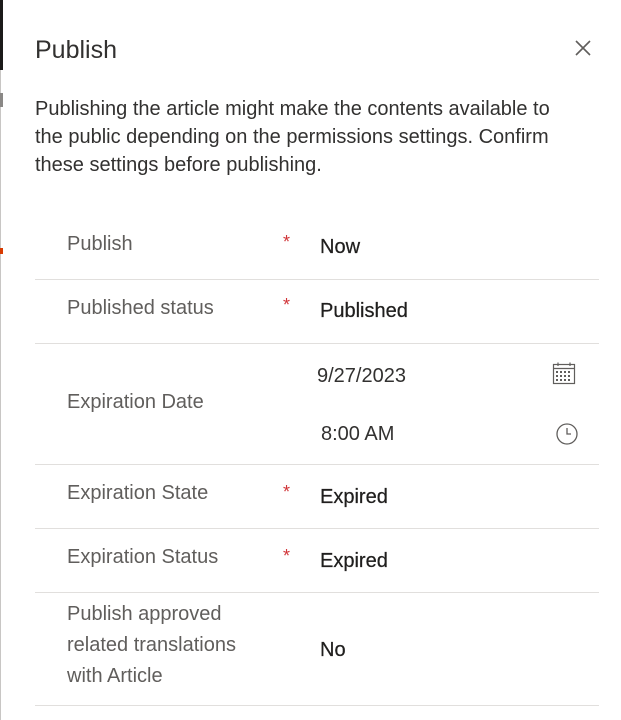 This screenshot has width=621, height=720. I want to click on published-status-value: Published, so click(364, 311).